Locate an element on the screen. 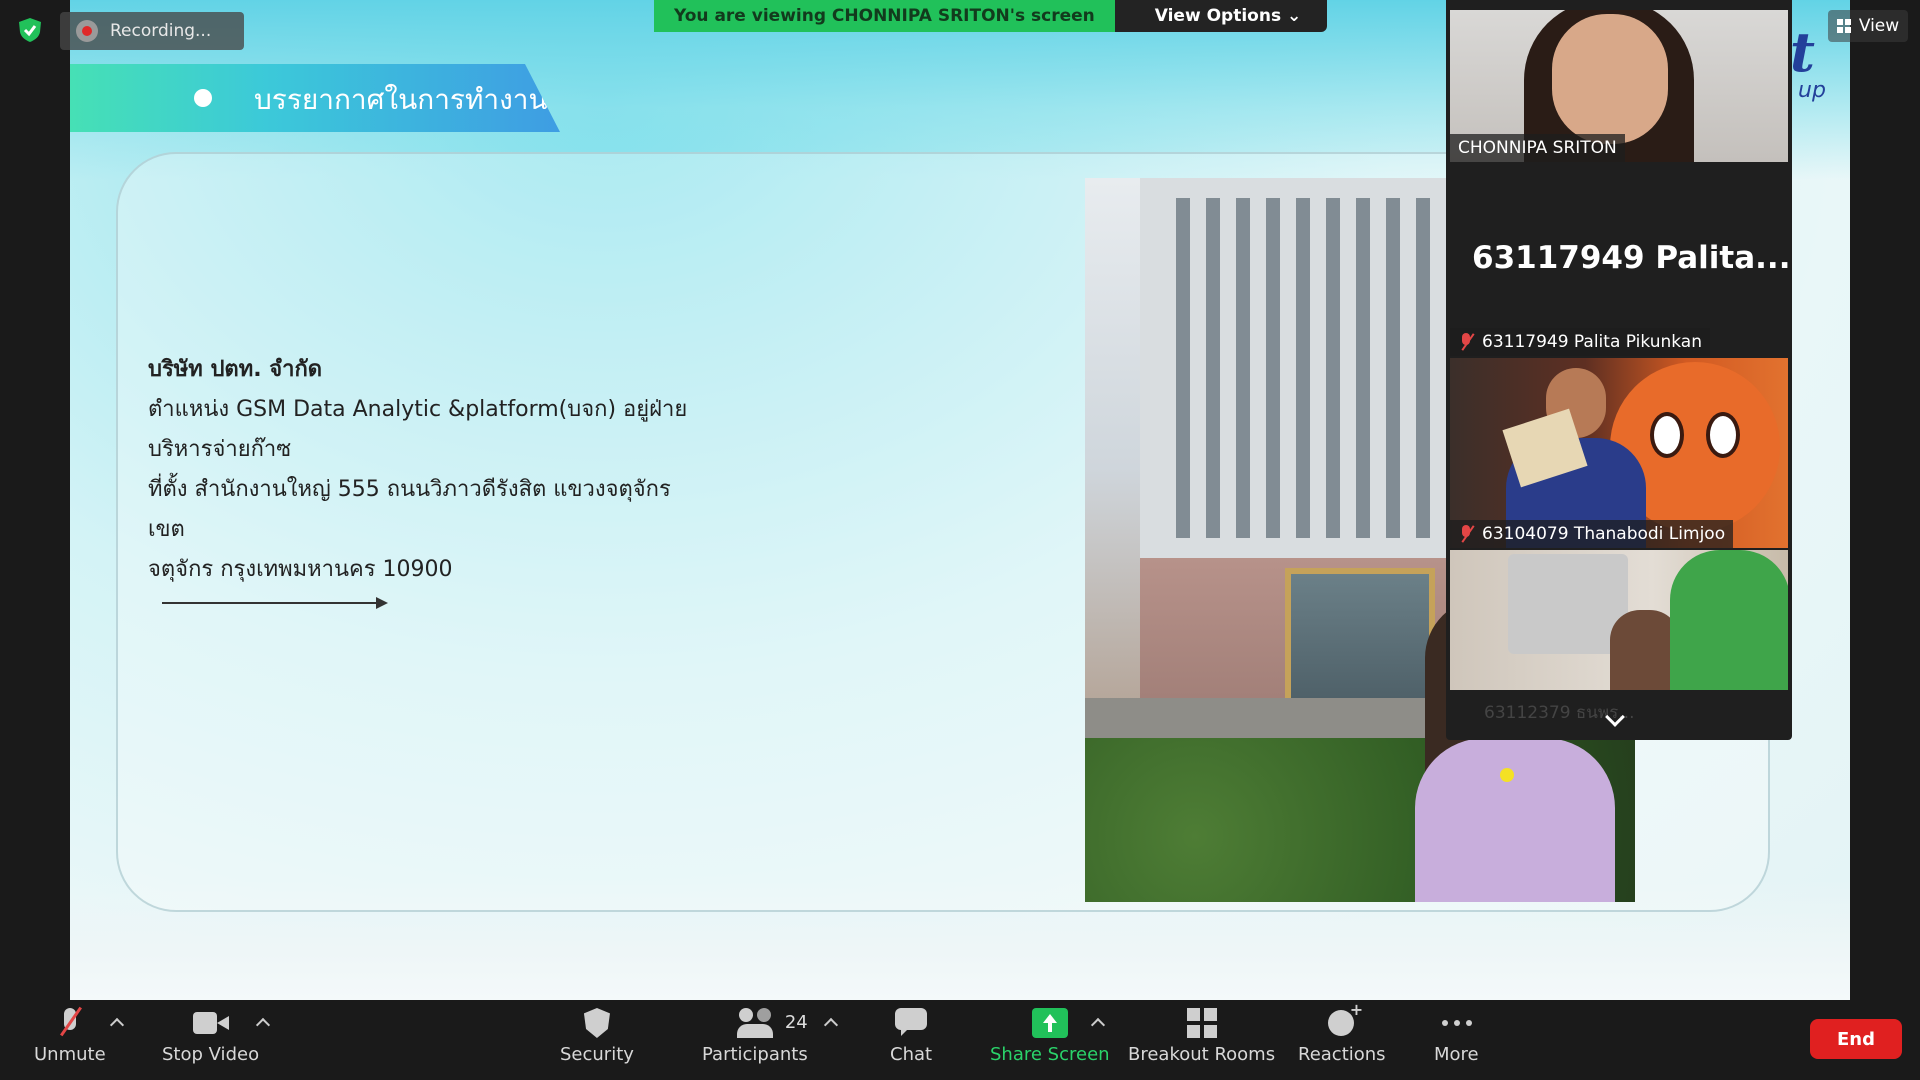 Image resolution: width=1920 pixels, height=1080 pixels. reactions-button: Reactions is located at coordinates (1342, 1032).